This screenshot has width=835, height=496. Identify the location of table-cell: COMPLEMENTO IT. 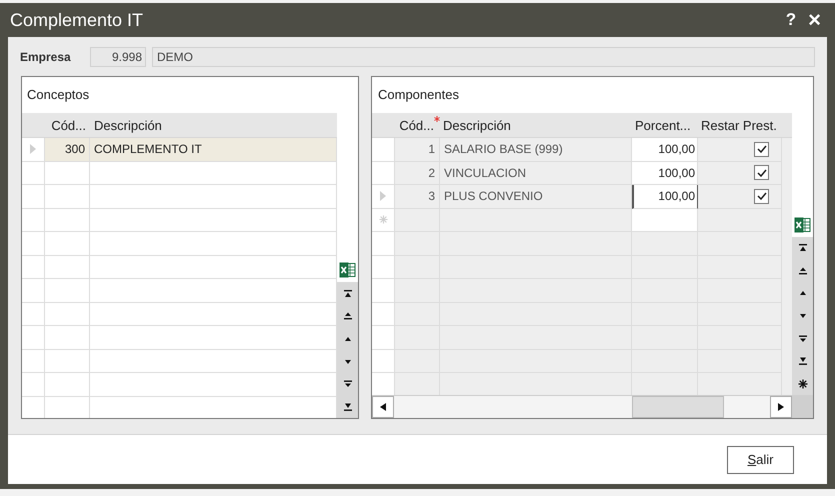
(213, 150).